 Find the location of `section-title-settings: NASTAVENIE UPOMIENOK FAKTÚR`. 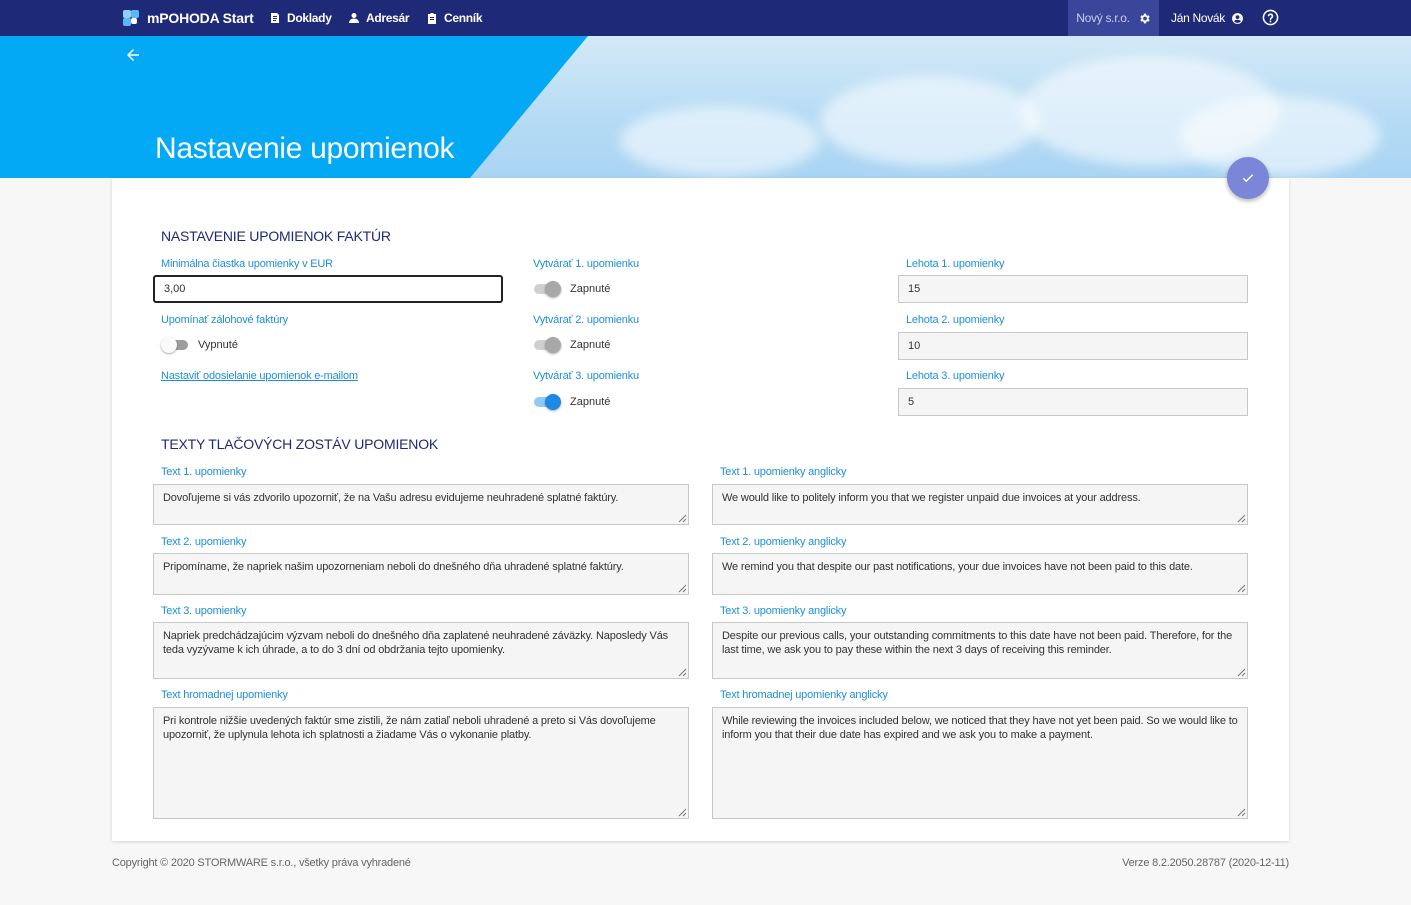

section-title-settings: NASTAVENIE UPOMIENOK FAKTÚR is located at coordinates (276, 236).